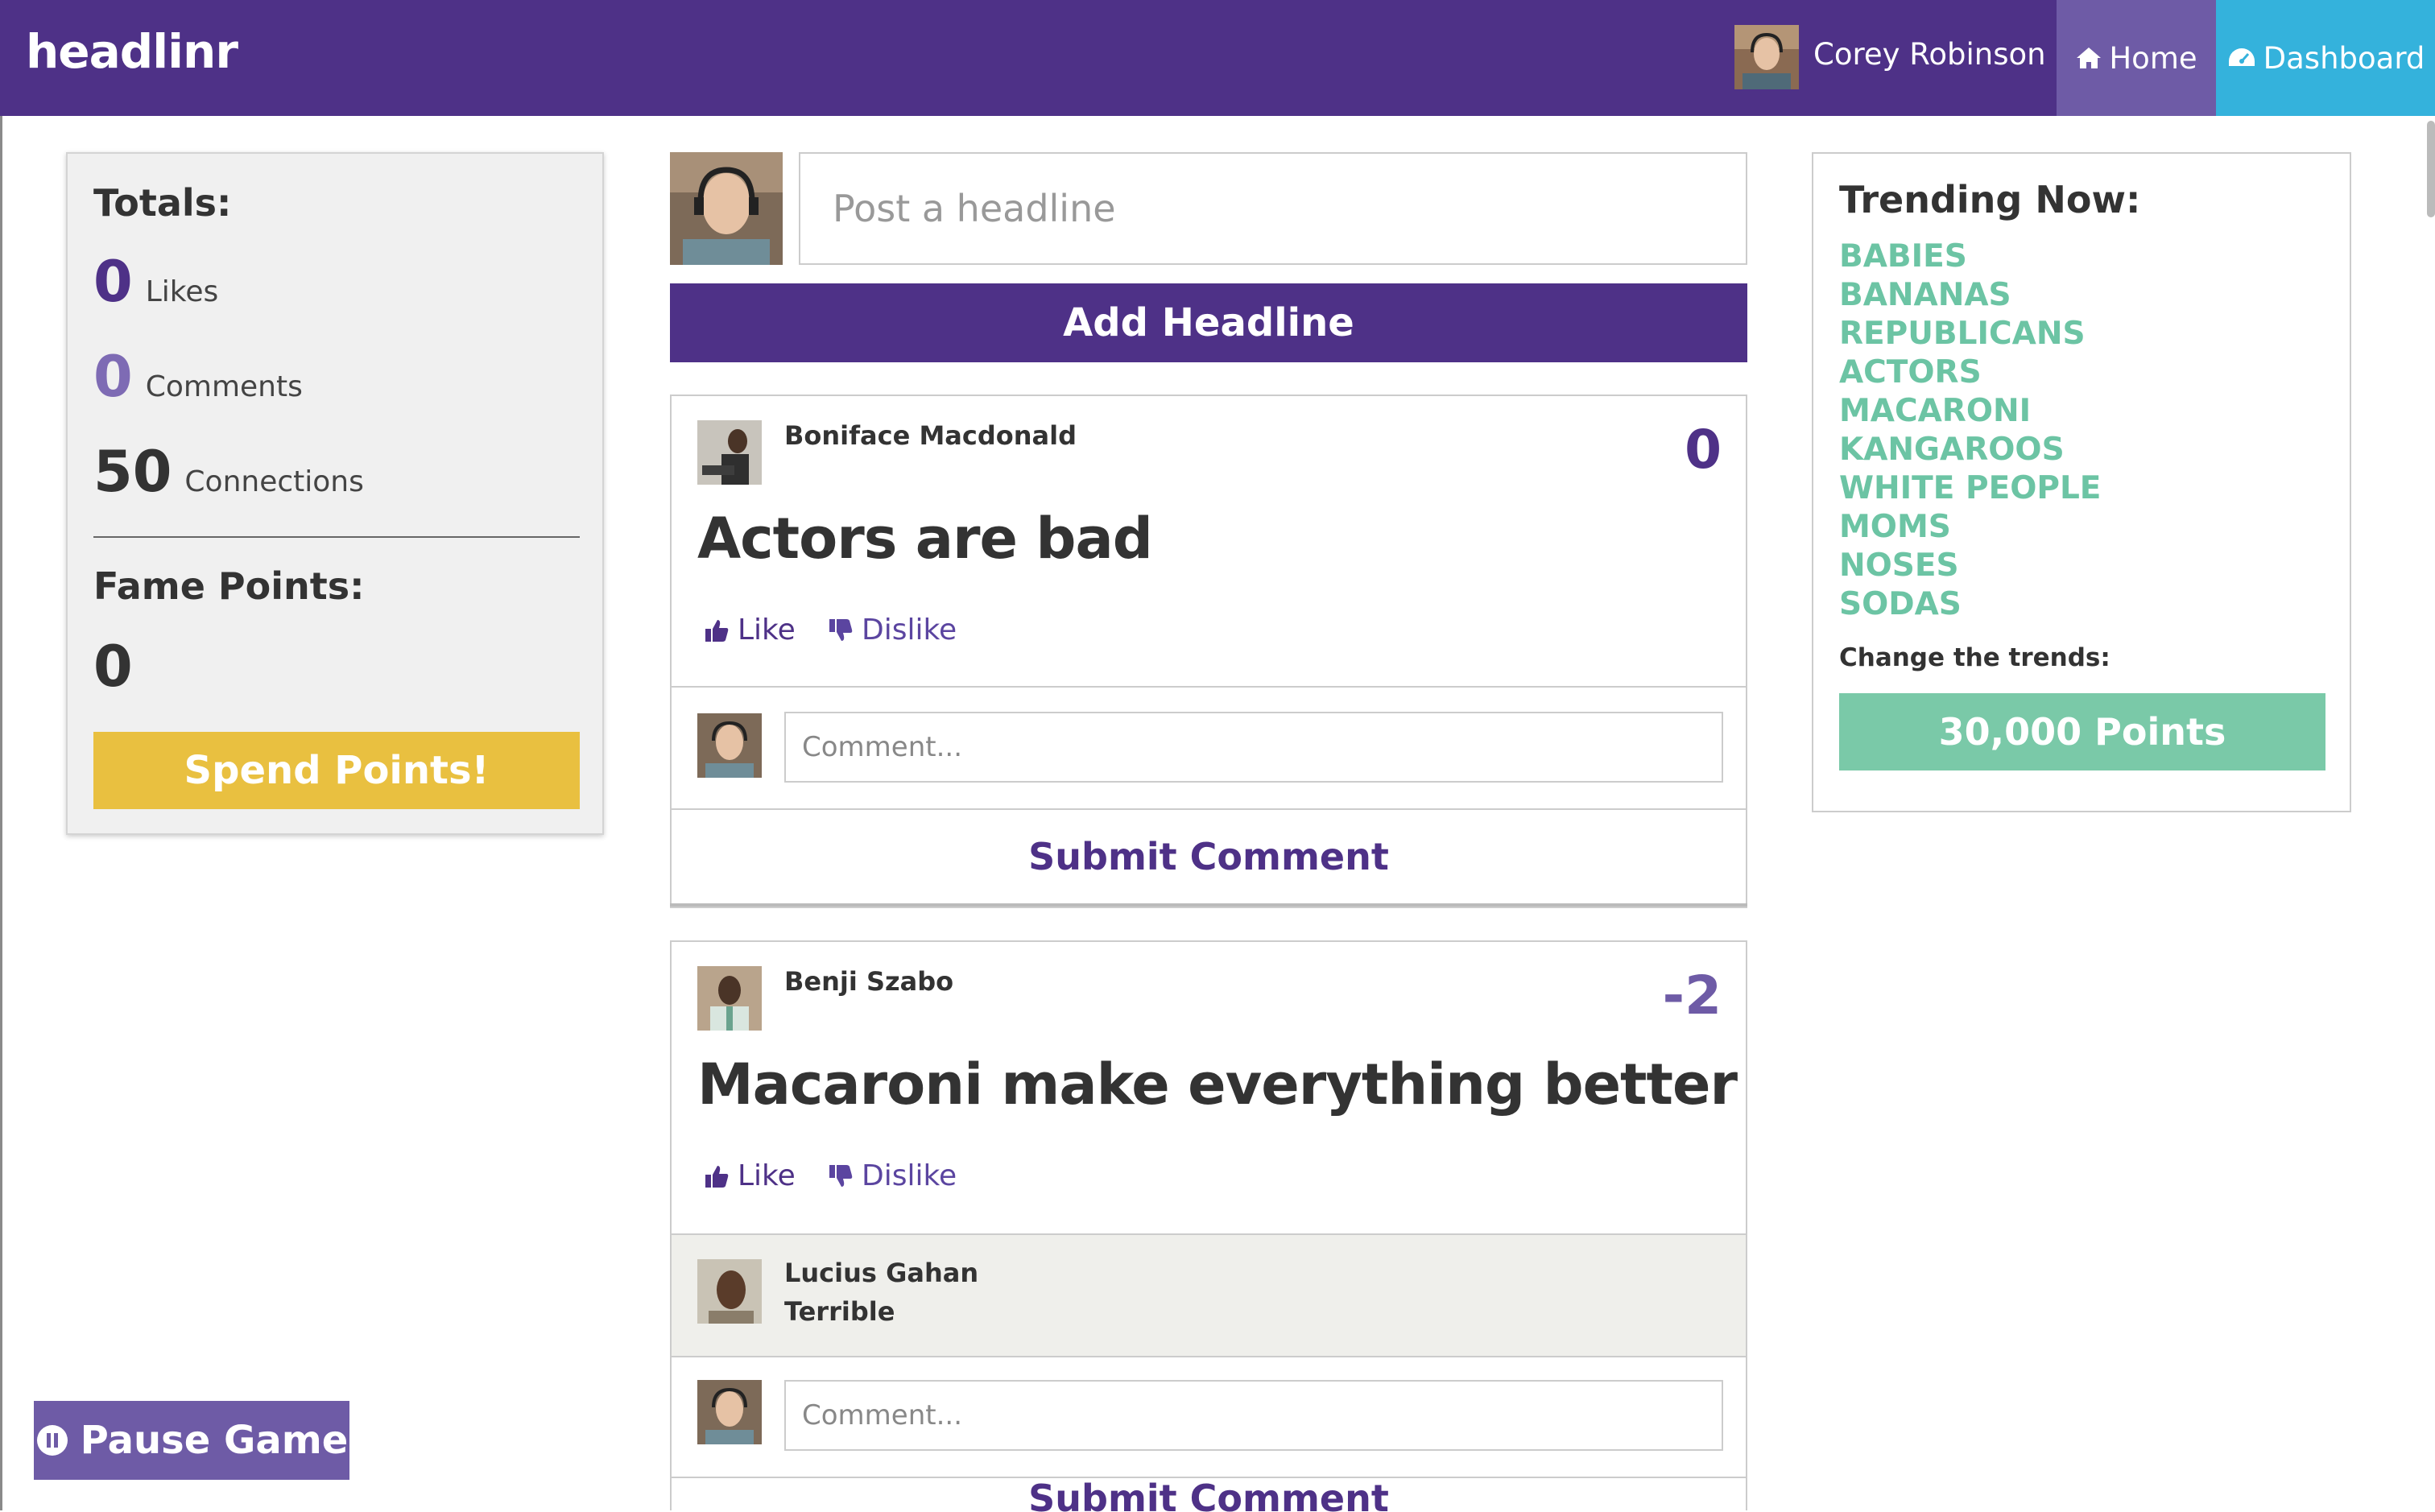 This screenshot has width=2435, height=1512. I want to click on trending-item: BANANAS, so click(1970, 295).